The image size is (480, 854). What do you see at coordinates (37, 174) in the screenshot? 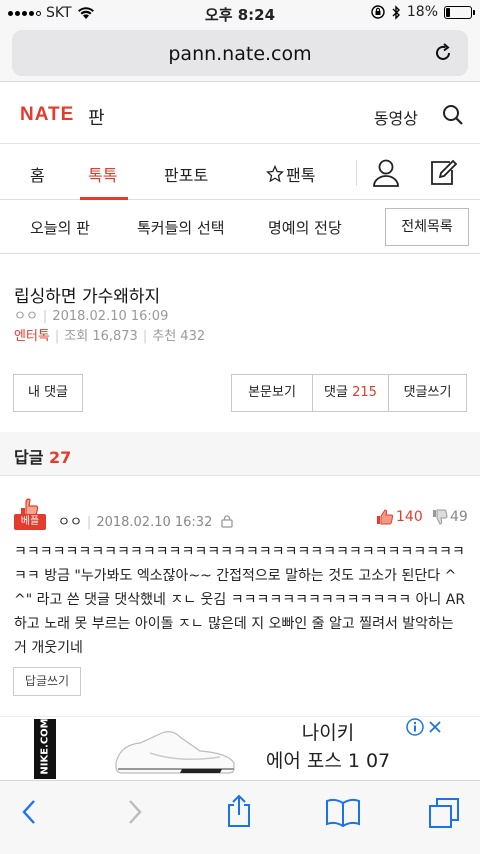
I see `tab-home: 홈` at bounding box center [37, 174].